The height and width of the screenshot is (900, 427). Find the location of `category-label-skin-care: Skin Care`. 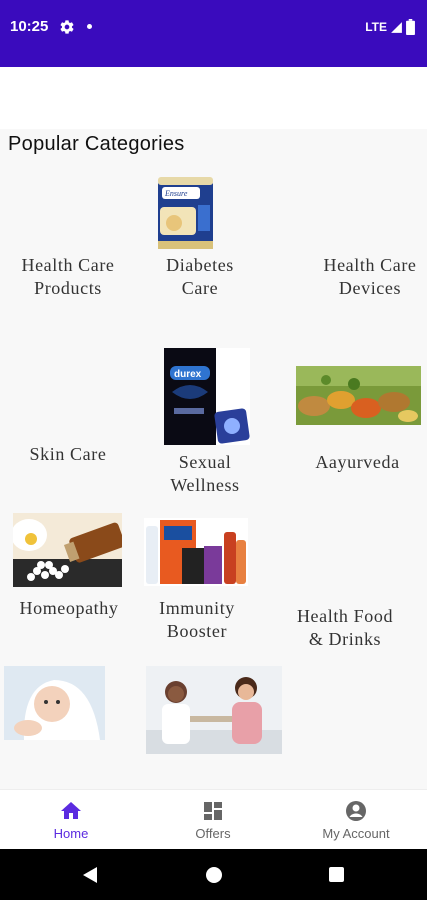

category-label-skin-care: Skin Care is located at coordinates (68, 454).